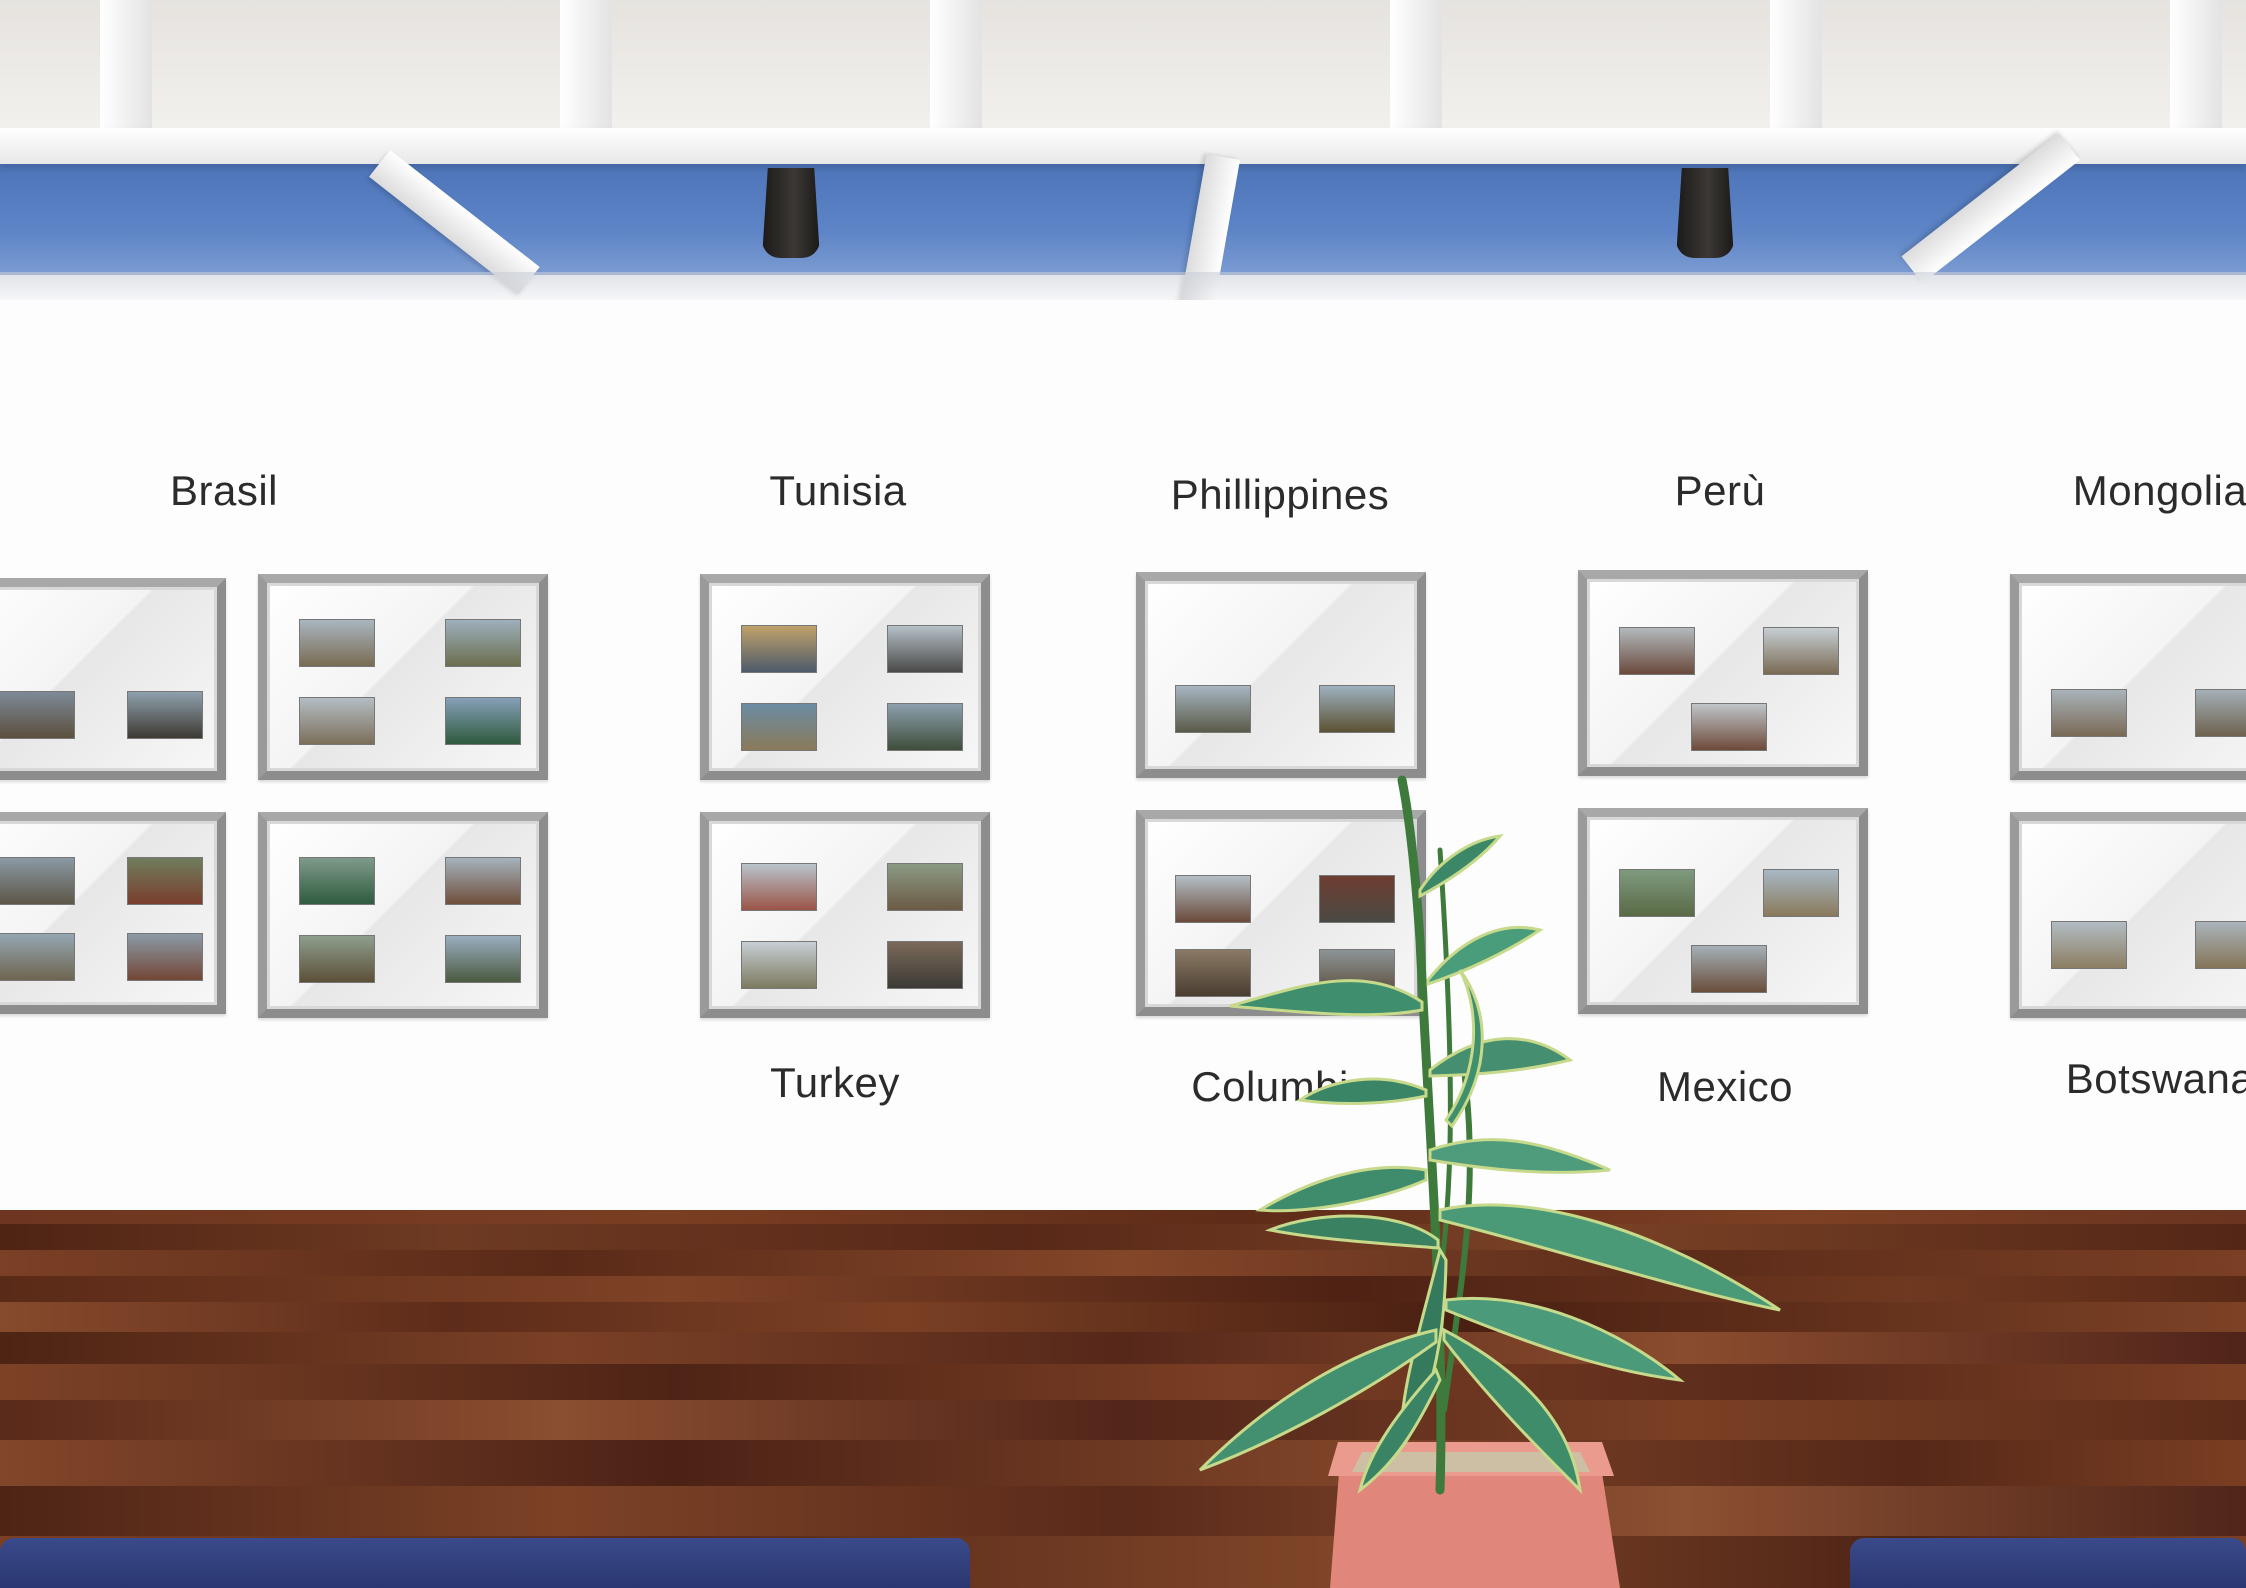  I want to click on plant-leaves, so click(1489, 1164).